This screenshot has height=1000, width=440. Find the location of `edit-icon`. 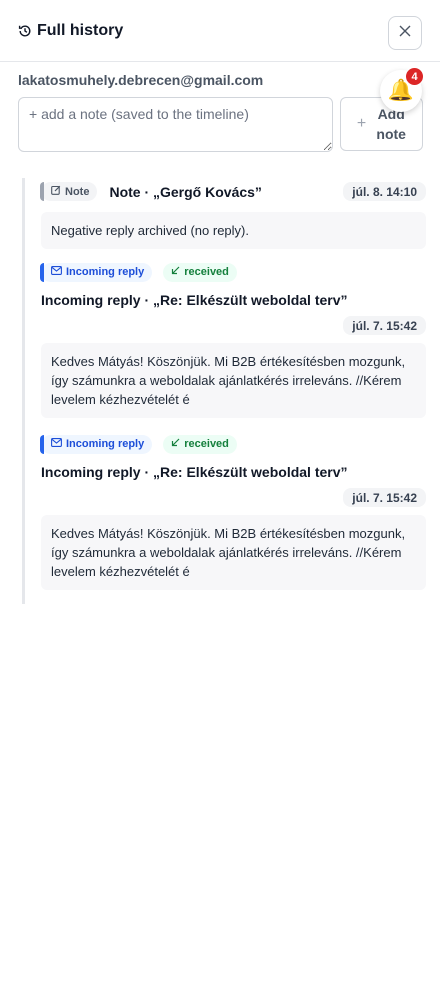

edit-icon is located at coordinates (56, 191).